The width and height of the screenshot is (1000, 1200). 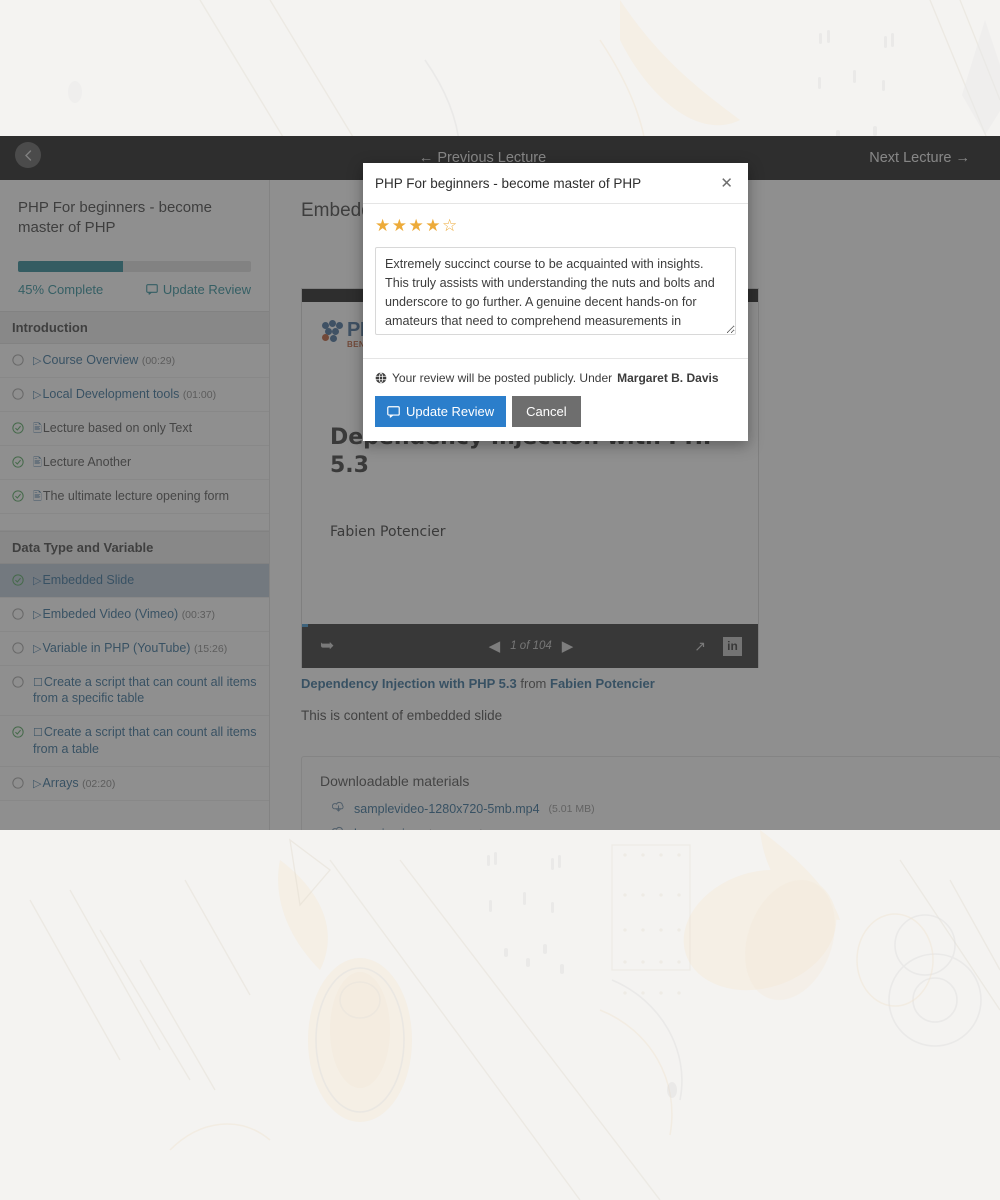 I want to click on rating-stars: ★★★★☆, so click(x=555, y=226).